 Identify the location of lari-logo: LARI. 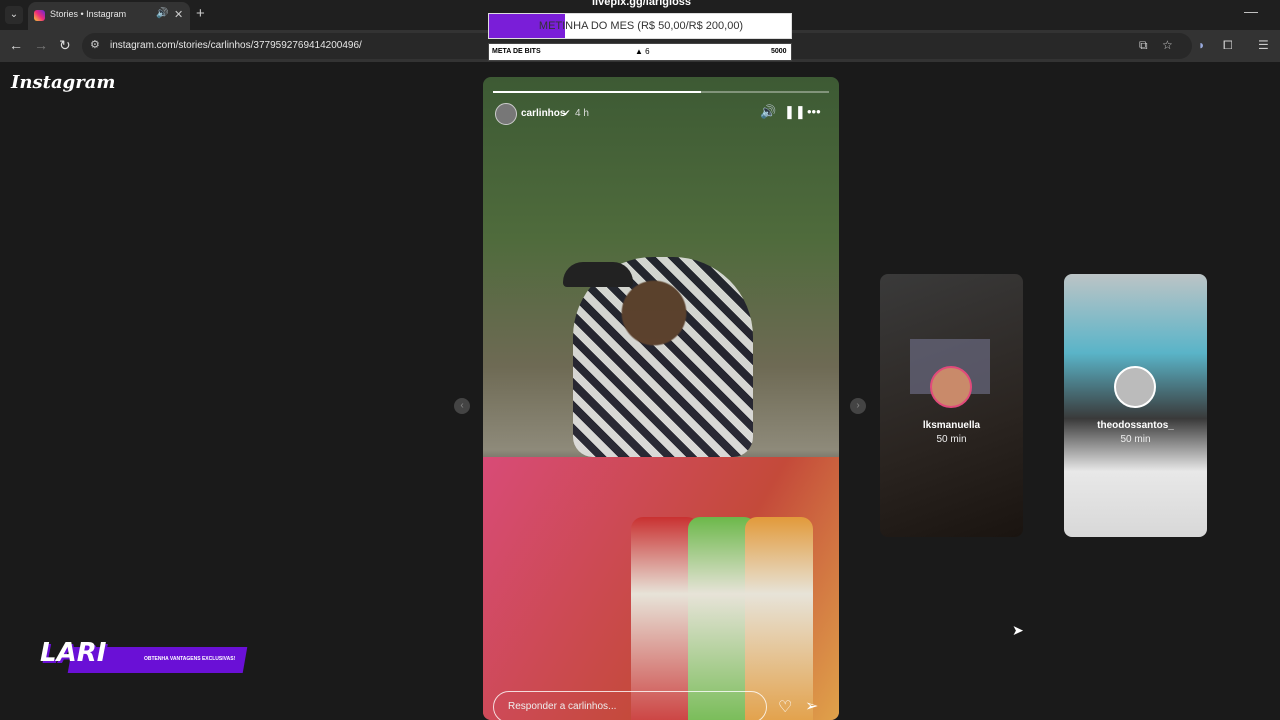
(73, 653).